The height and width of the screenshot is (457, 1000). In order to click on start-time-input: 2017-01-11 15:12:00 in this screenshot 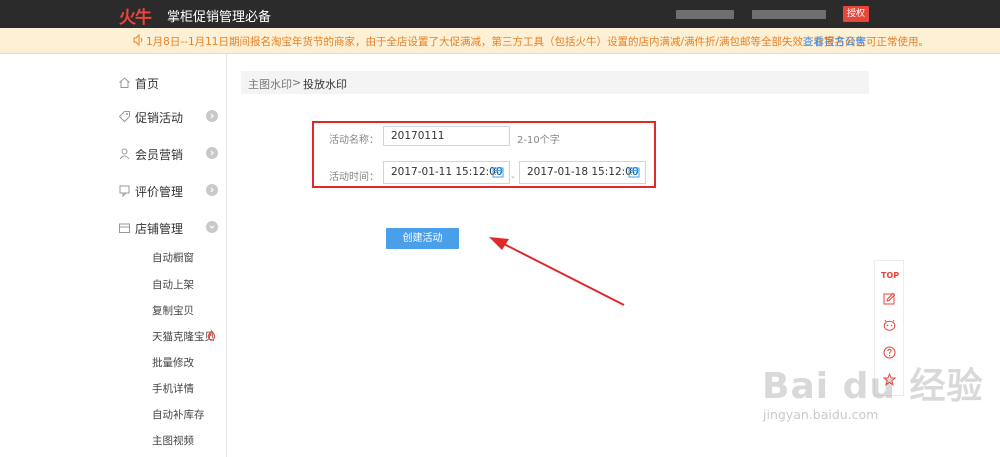, I will do `click(446, 172)`.